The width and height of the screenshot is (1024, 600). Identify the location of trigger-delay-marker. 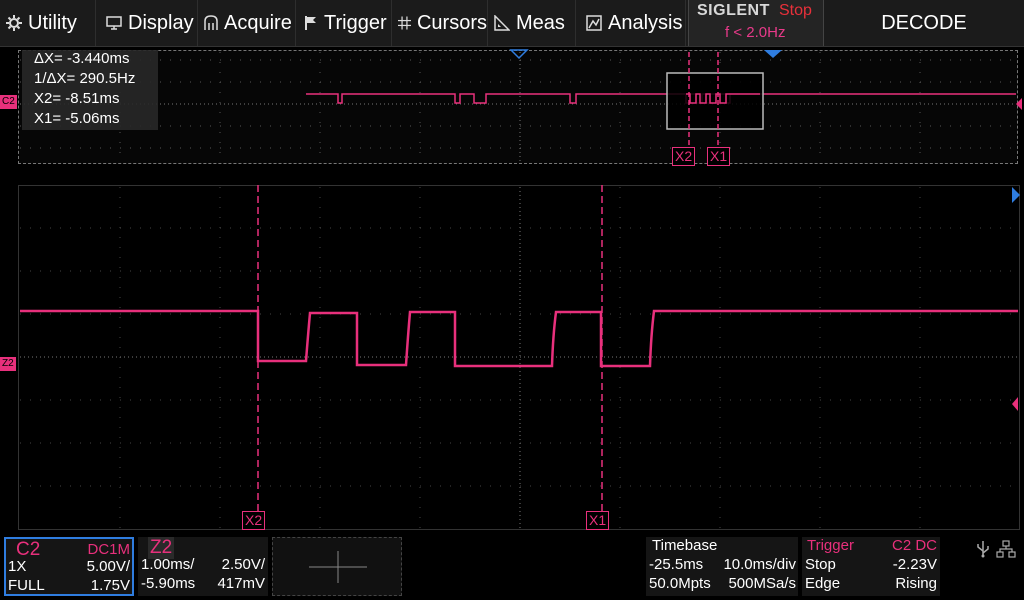
(773, 54).